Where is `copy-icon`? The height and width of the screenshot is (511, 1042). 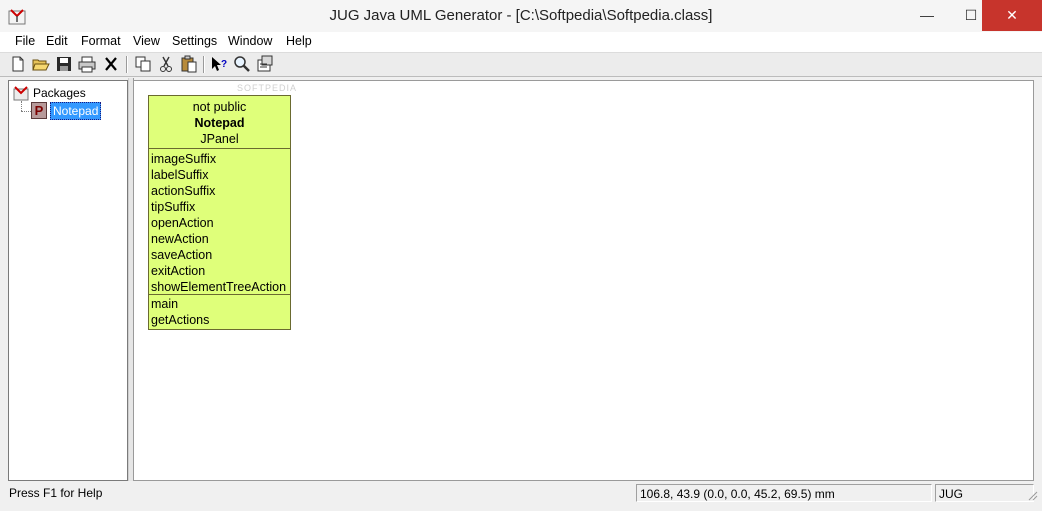
copy-icon is located at coordinates (143, 64).